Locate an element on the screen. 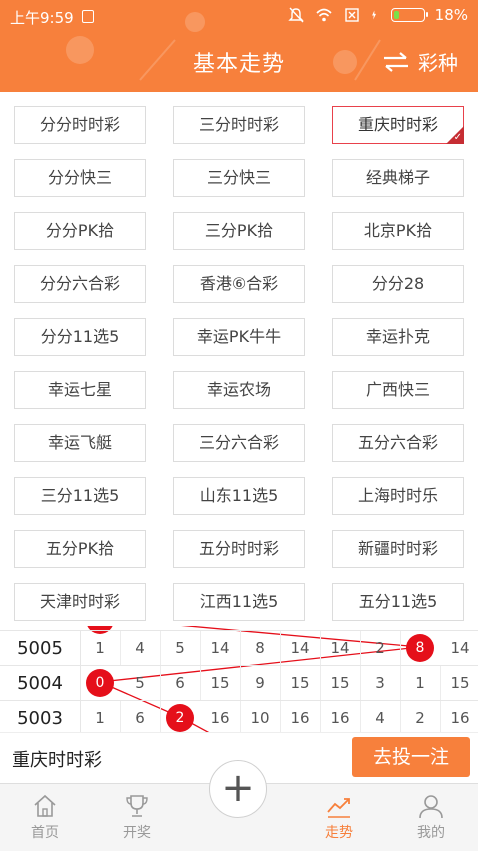 This screenshot has width=478, height=851. switch-game-label: 彩种 is located at coordinates (438, 63).